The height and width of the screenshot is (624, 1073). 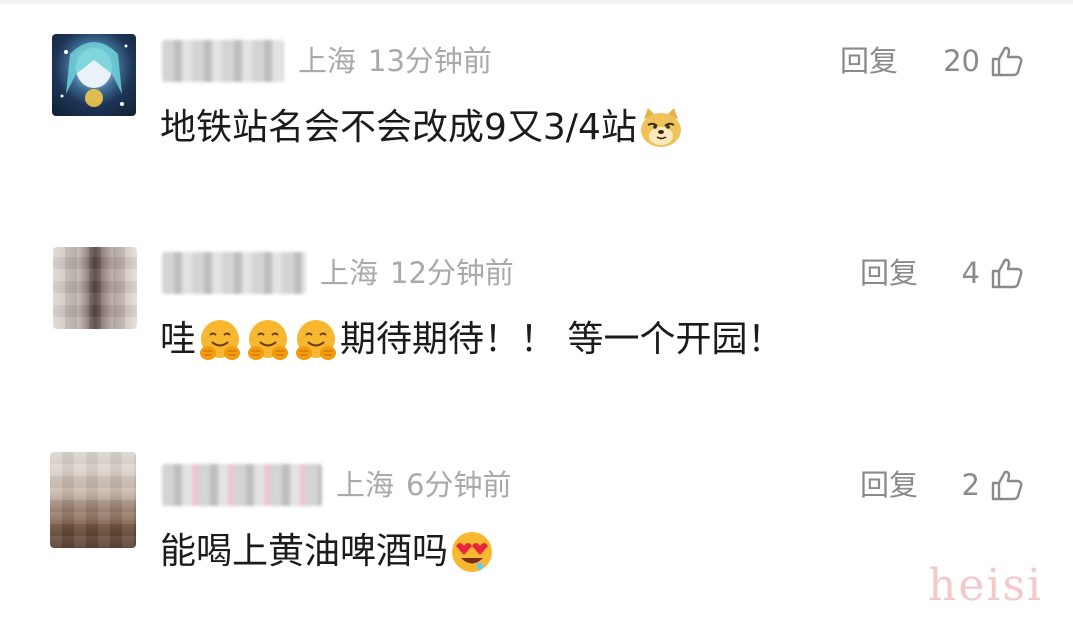 I want to click on like-count: 20, so click(x=961, y=61).